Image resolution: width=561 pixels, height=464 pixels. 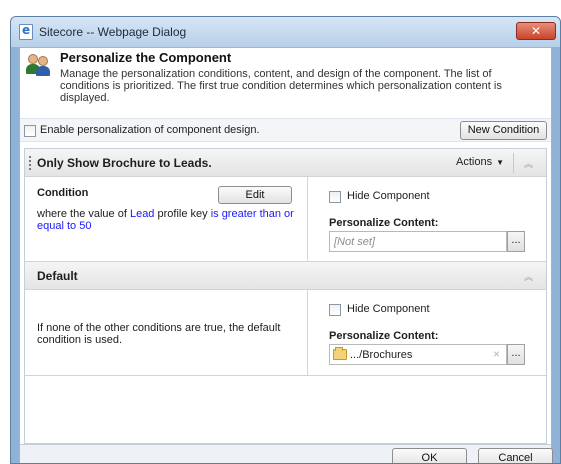 What do you see at coordinates (285, 276) in the screenshot?
I see `rule-header: Default ︽` at bounding box center [285, 276].